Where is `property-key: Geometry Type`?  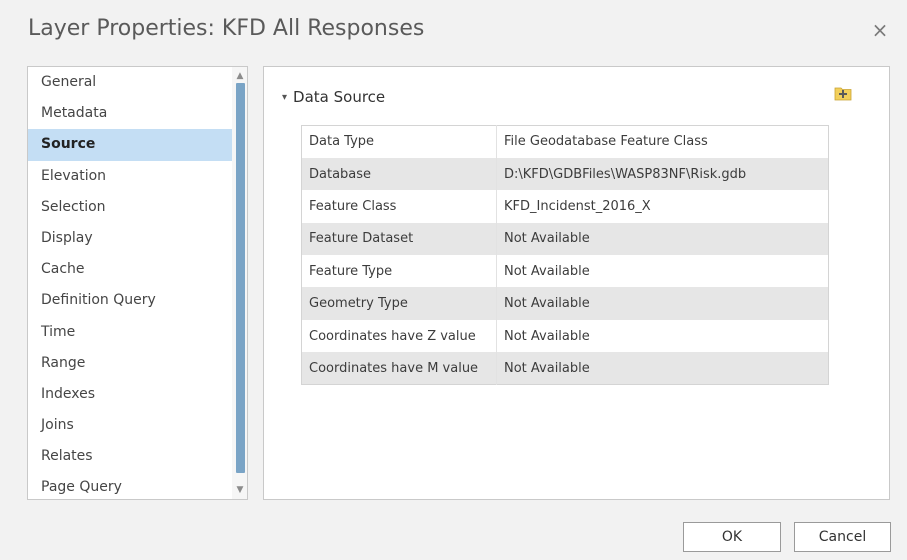 property-key: Geometry Type is located at coordinates (399, 303).